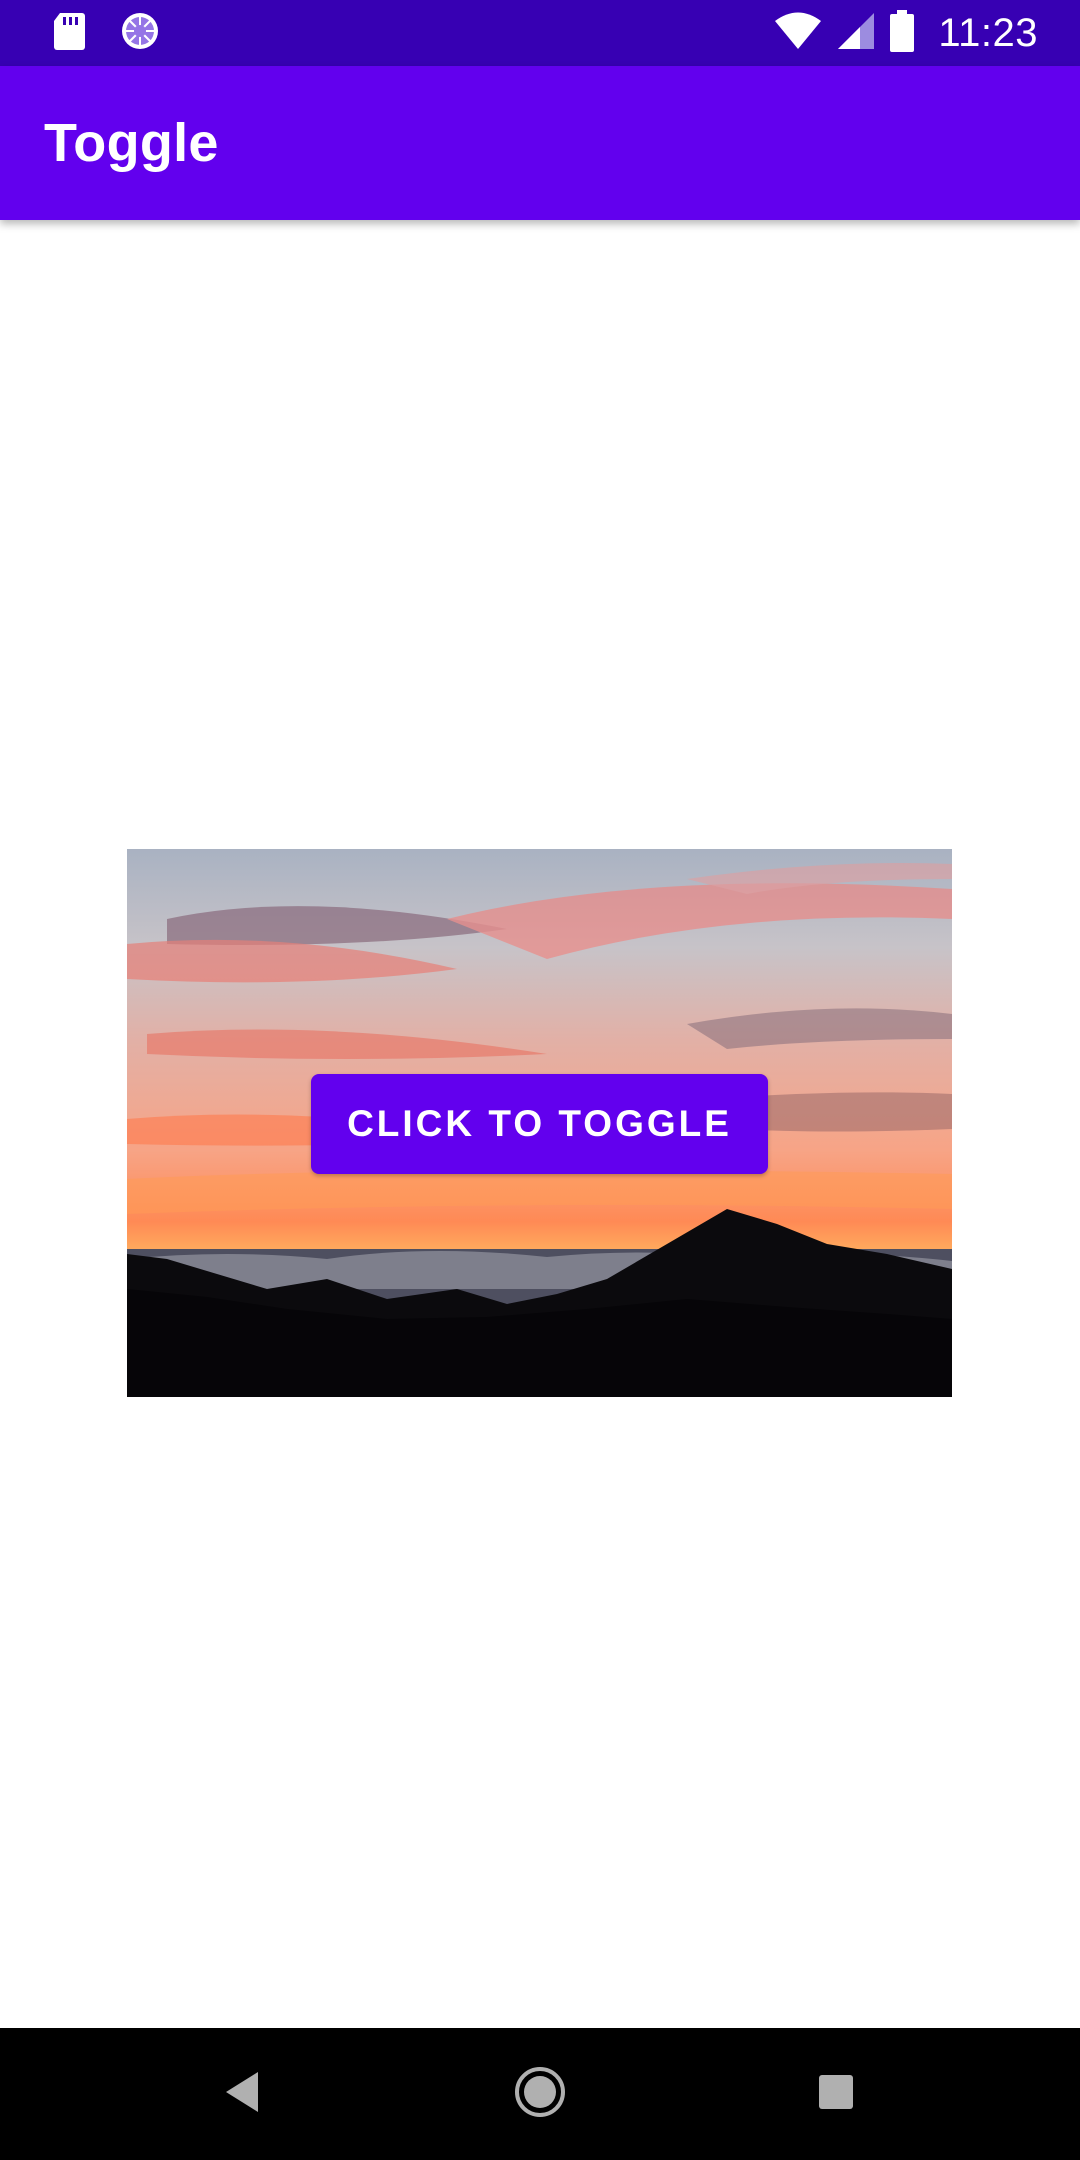  I want to click on status-left-icons, so click(106, 33).